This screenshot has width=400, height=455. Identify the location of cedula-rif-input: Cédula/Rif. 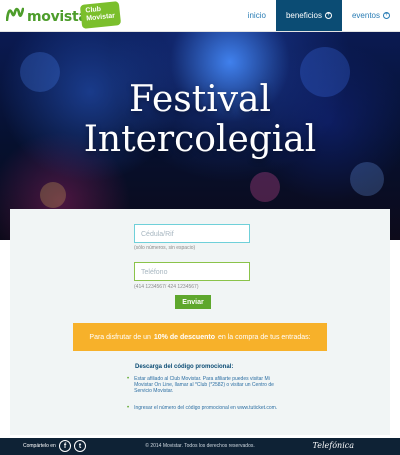
(192, 233).